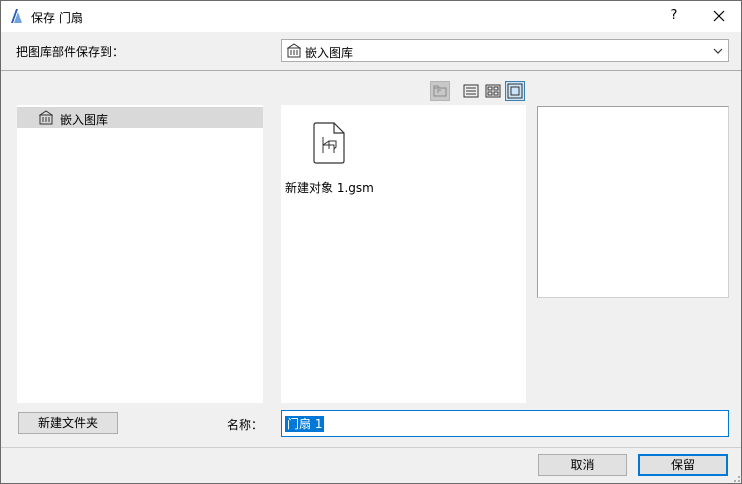 The height and width of the screenshot is (484, 742). What do you see at coordinates (140, 117) in the screenshot?
I see `tree-item-embedded-library: 嵌入图库` at bounding box center [140, 117].